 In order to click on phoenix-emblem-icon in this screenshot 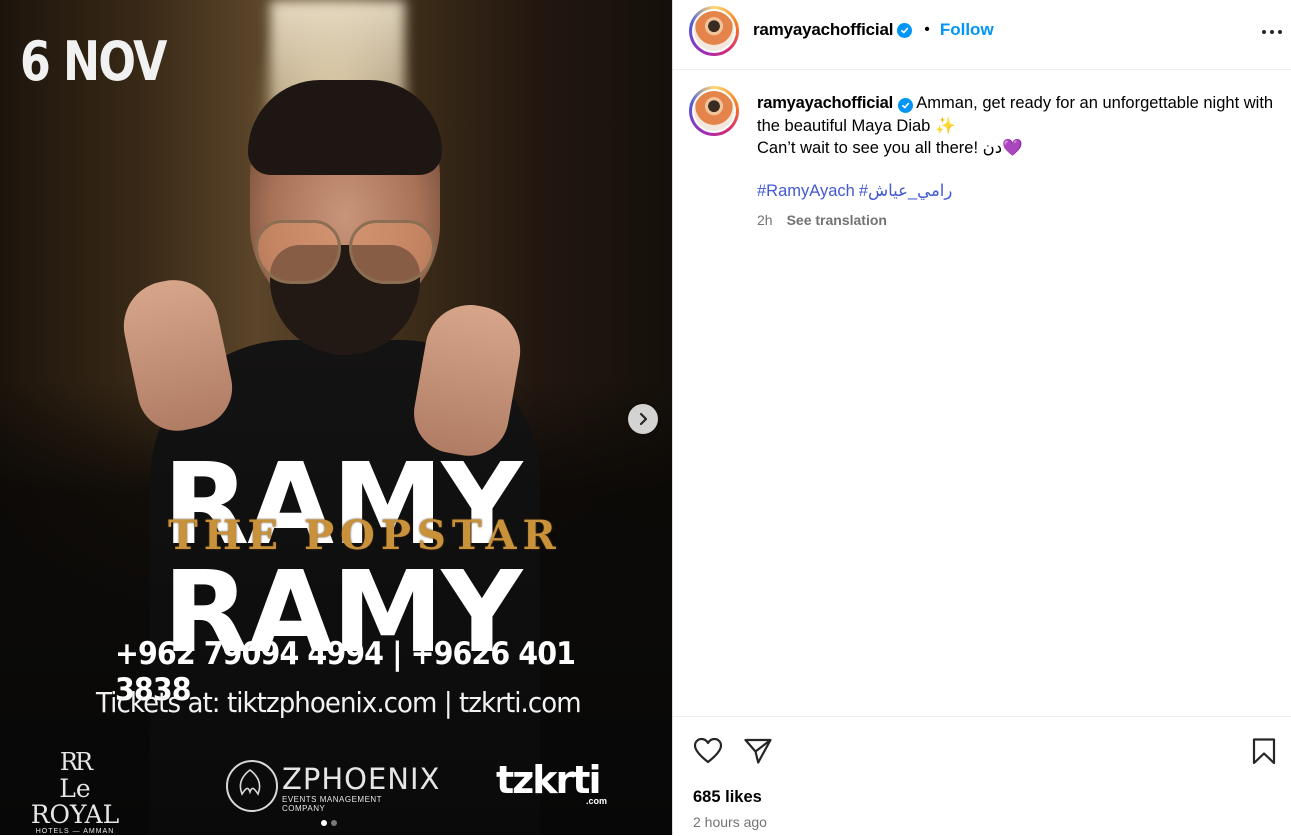, I will do `click(252, 786)`.